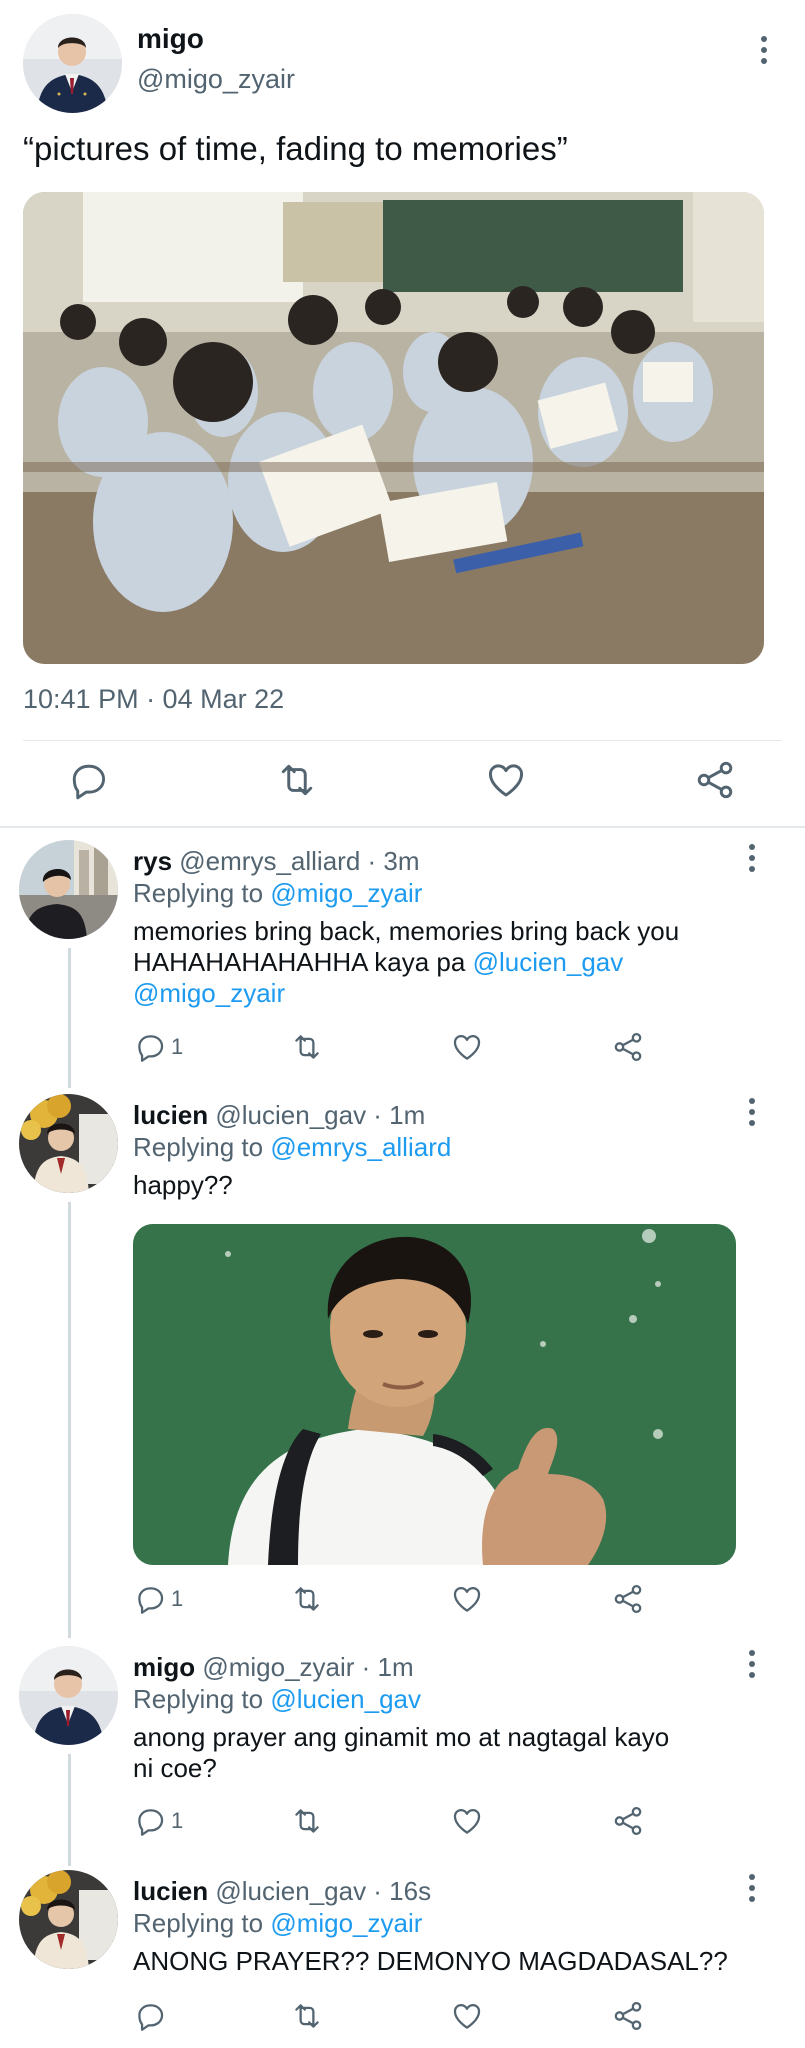  I want to click on replying-to: Replying to @emrys_alliard, so click(292, 1147).